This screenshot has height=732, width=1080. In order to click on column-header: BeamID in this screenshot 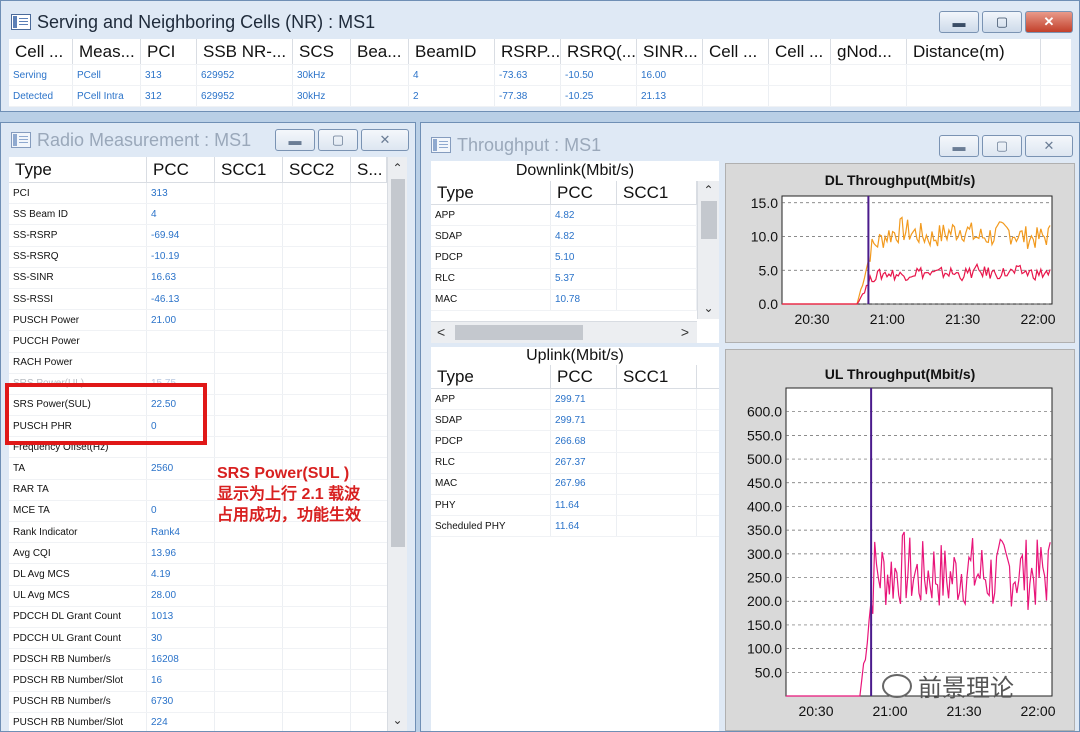, I will do `click(452, 51)`.